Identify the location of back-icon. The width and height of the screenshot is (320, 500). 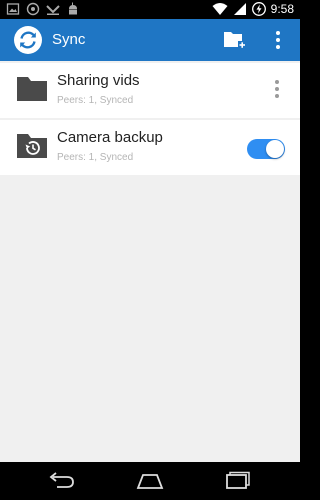
(61, 480).